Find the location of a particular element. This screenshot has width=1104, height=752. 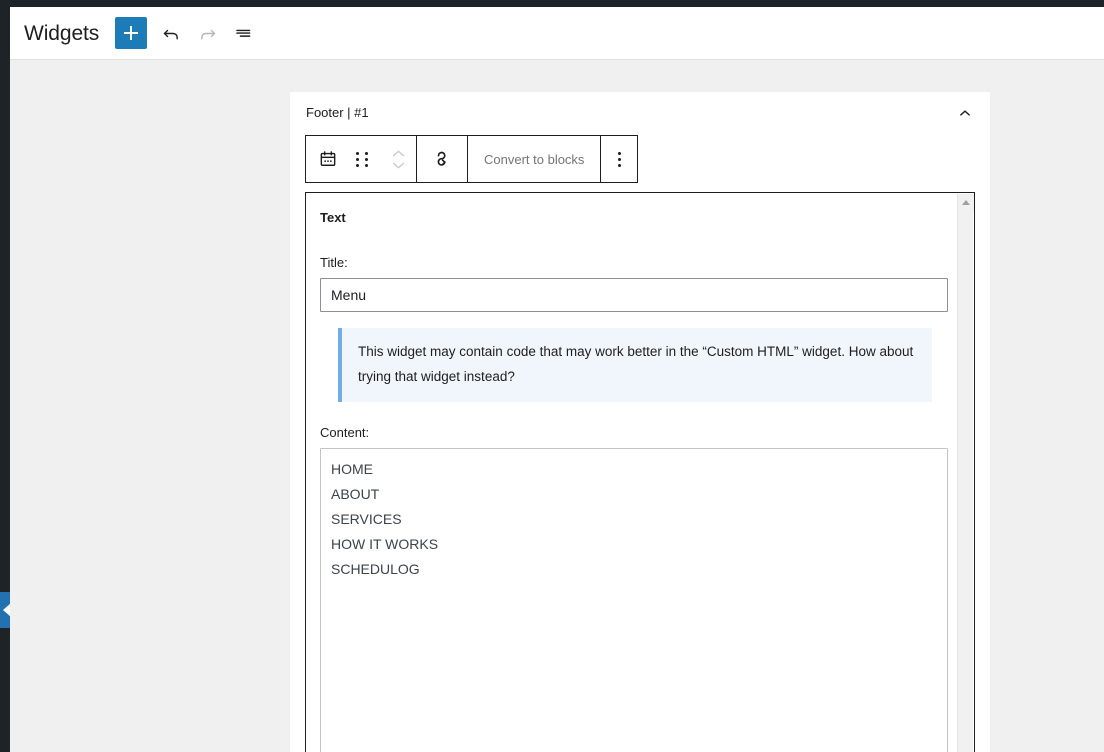

redo-icon is located at coordinates (207, 34).